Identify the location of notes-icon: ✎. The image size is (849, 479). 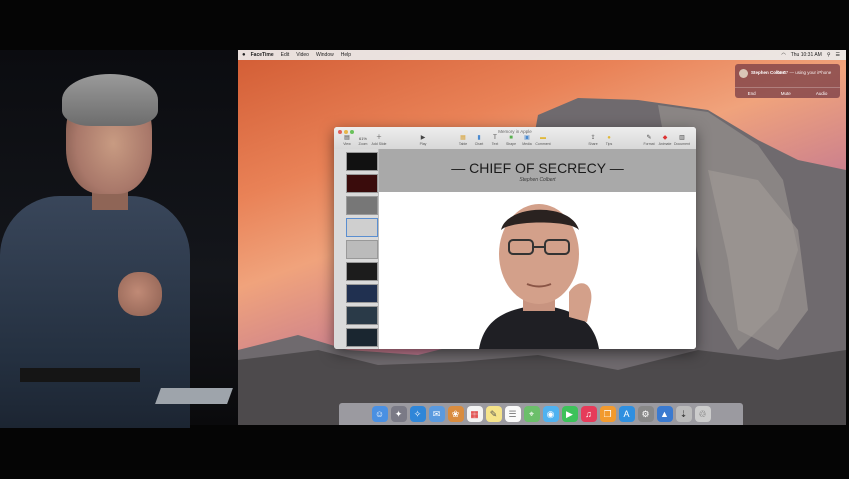
(493, 414).